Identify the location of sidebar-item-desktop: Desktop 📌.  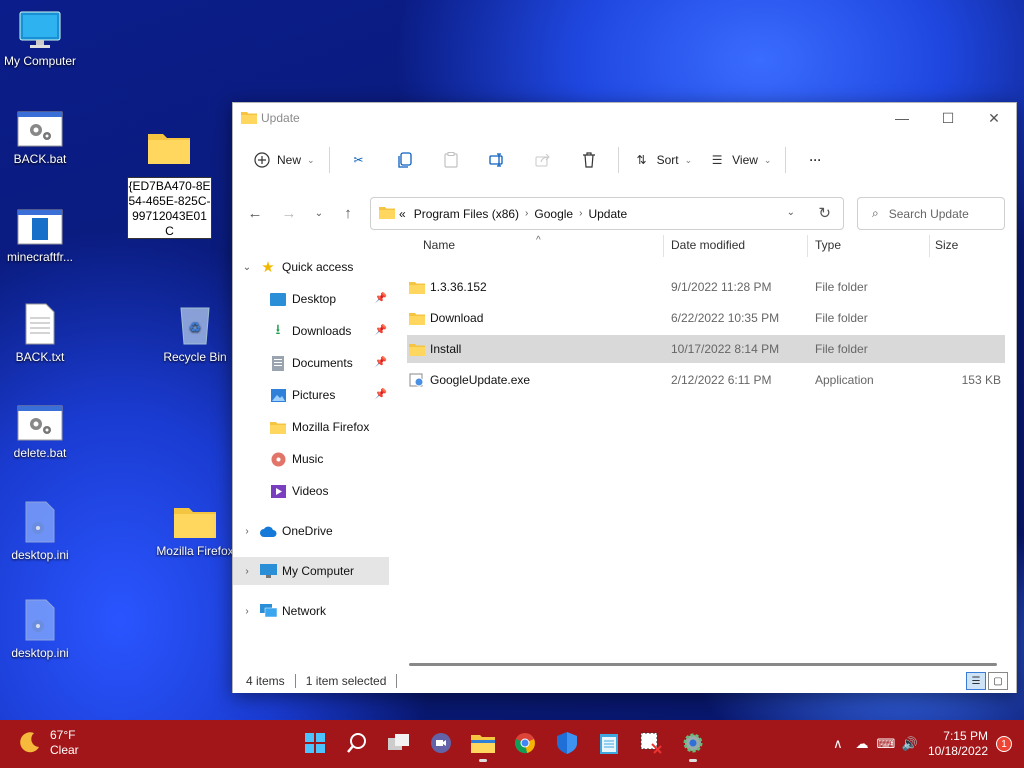
(311, 299).